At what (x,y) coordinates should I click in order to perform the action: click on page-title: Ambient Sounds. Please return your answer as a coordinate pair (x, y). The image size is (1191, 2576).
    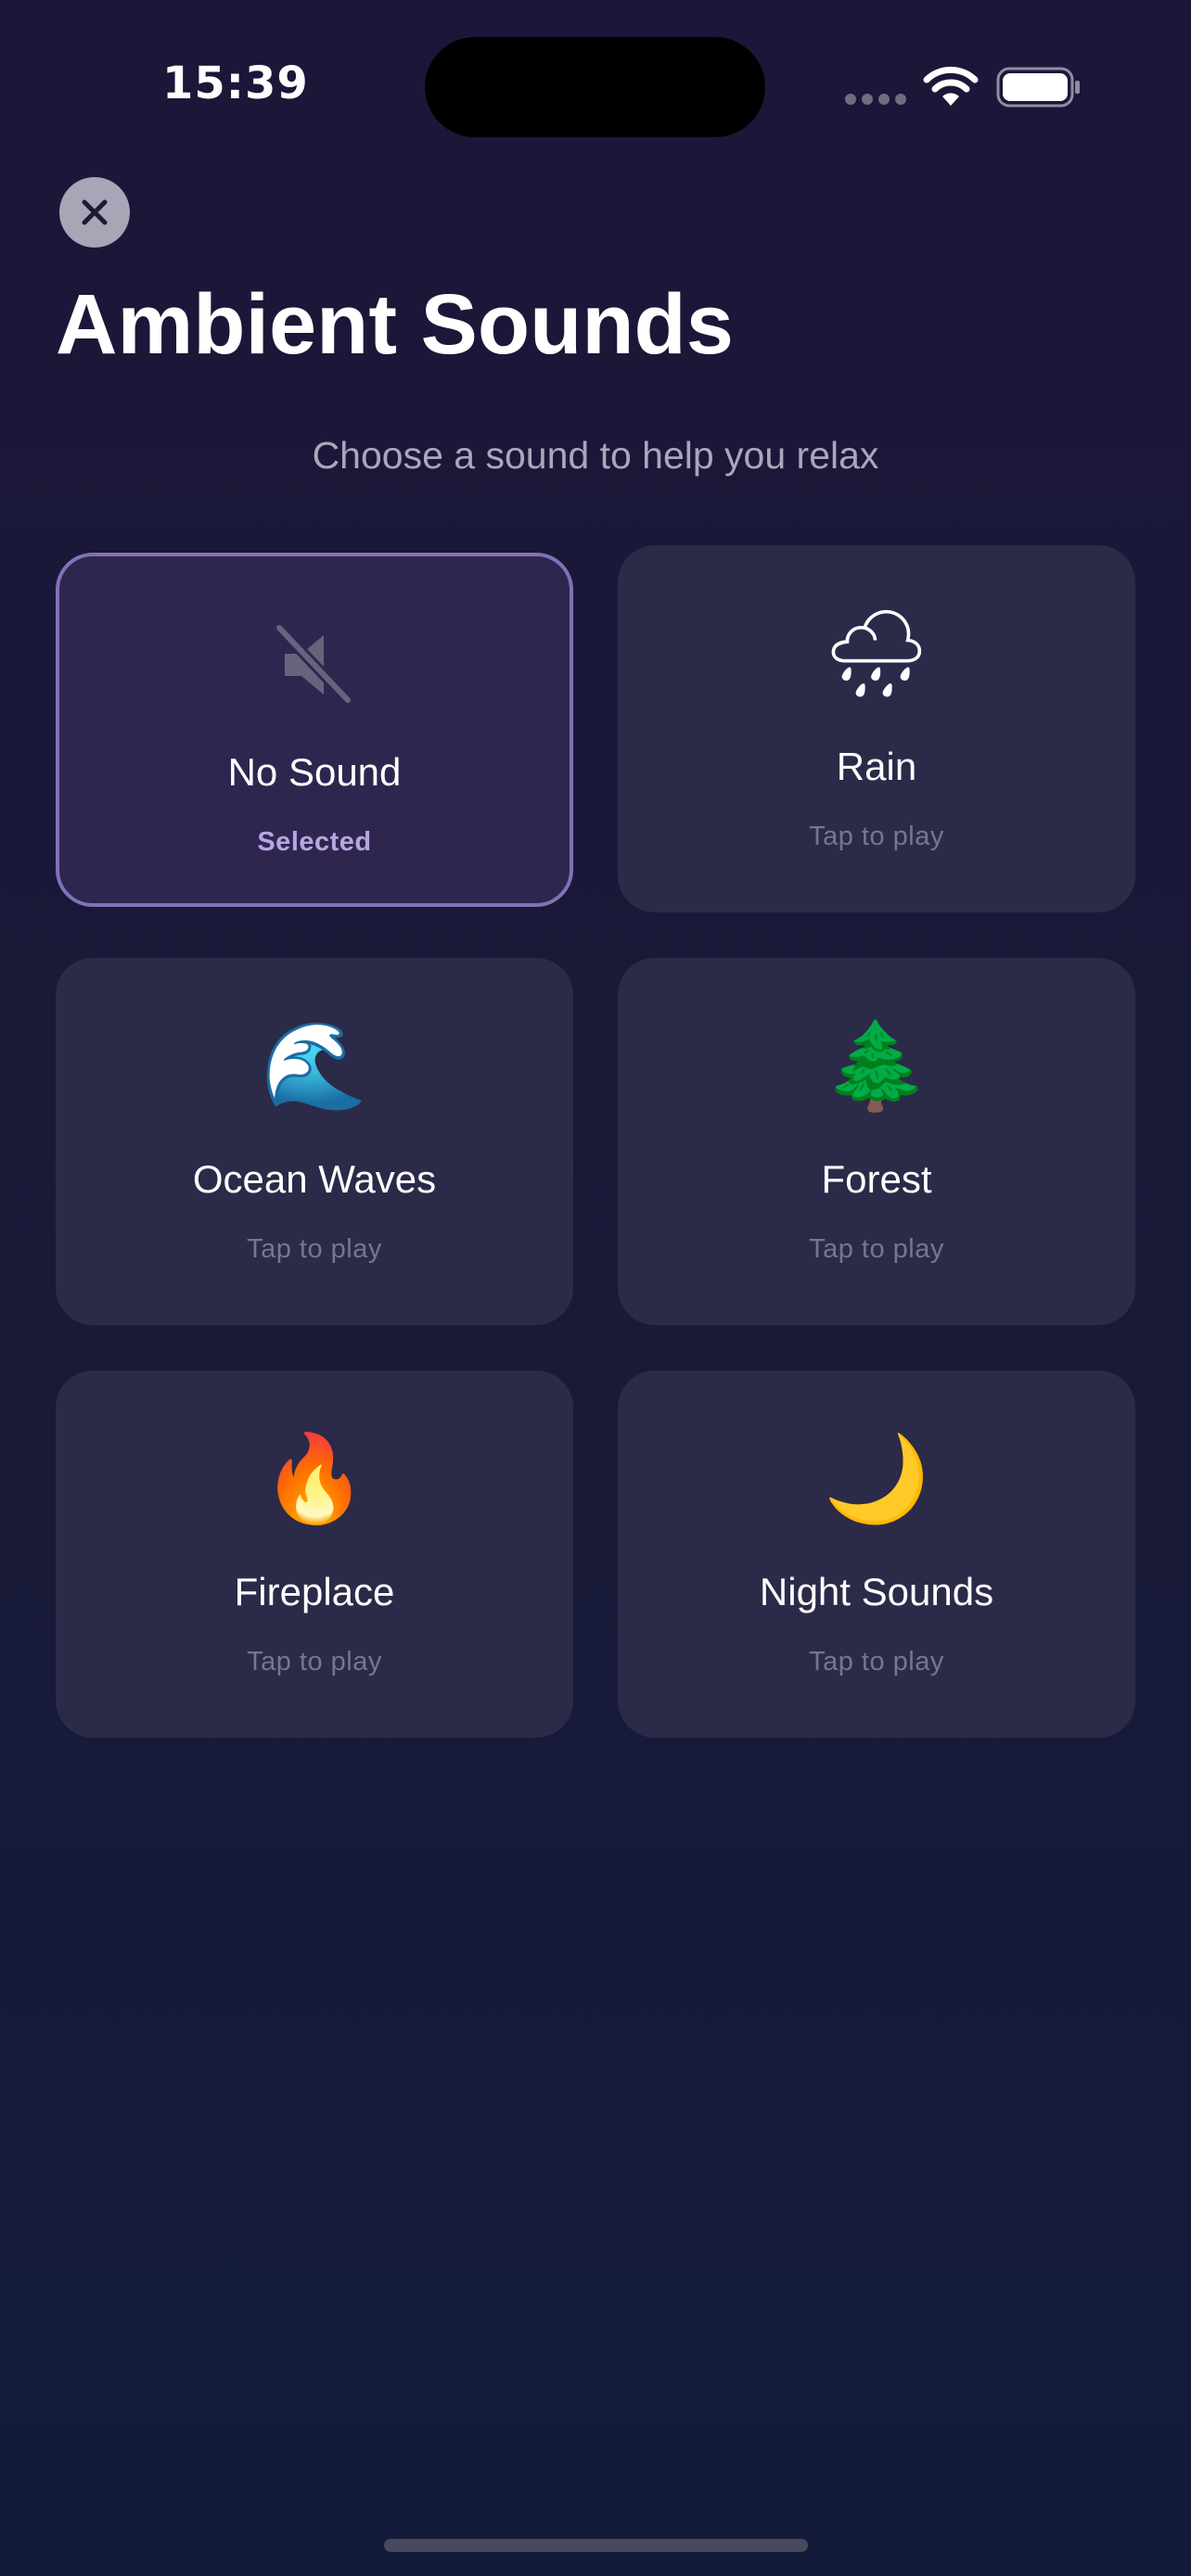
    Looking at the image, I should click on (395, 324).